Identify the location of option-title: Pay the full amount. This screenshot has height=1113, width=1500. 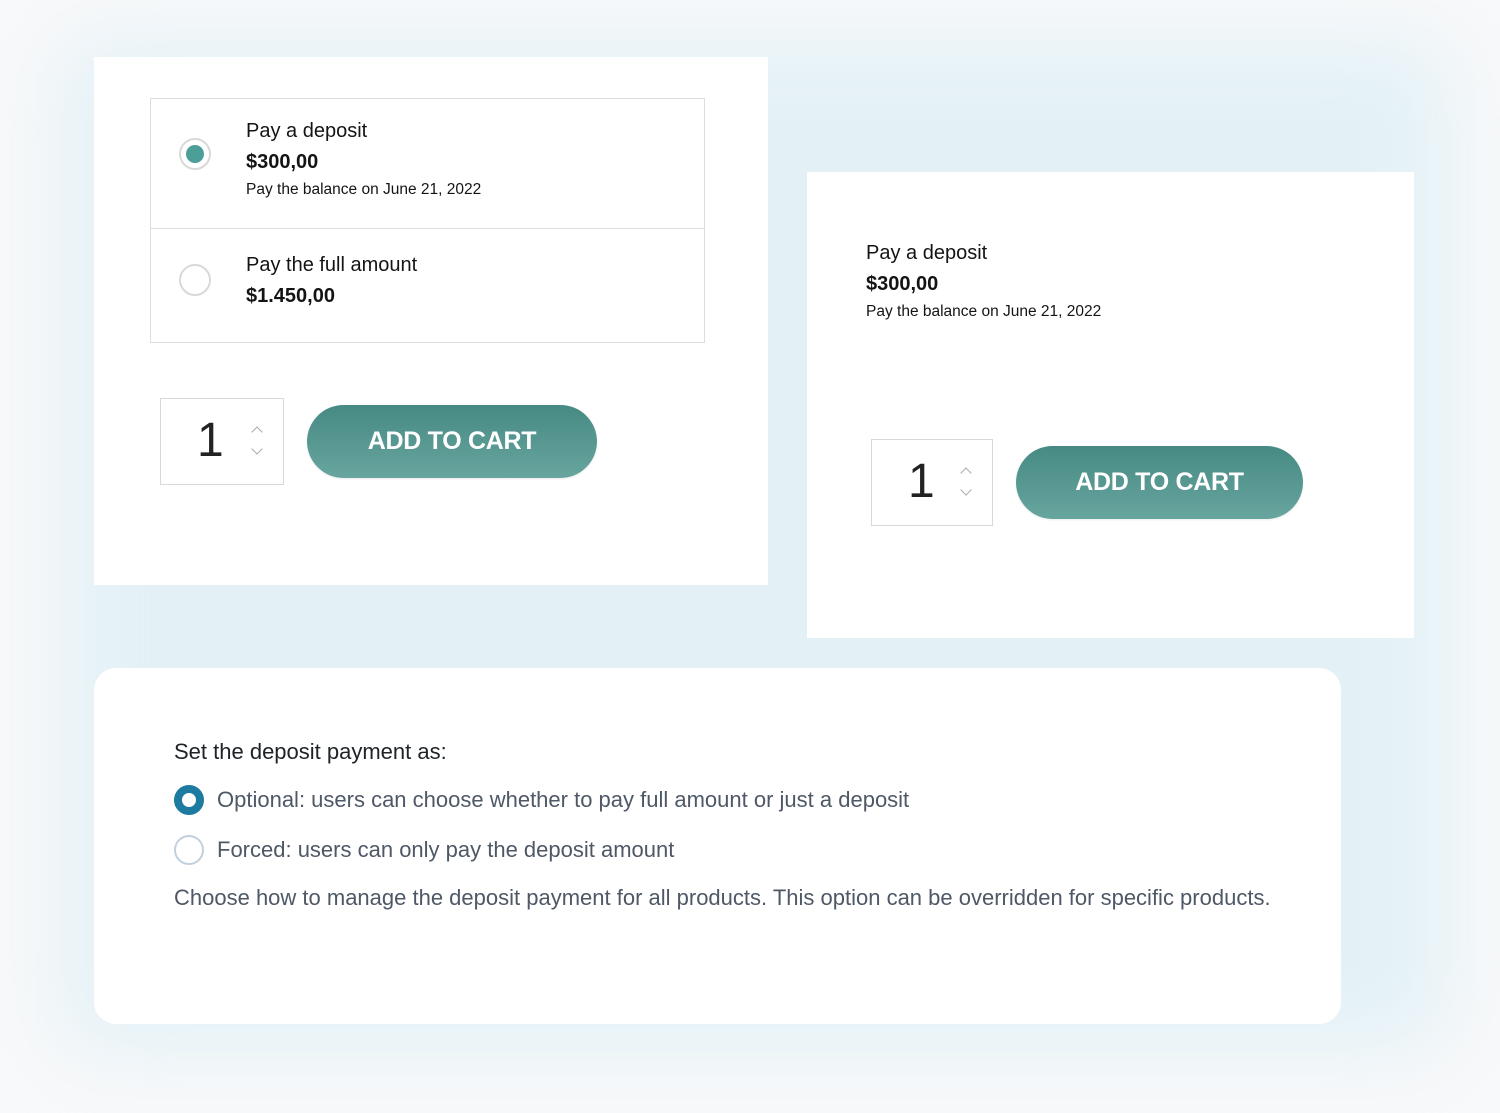
(332, 265).